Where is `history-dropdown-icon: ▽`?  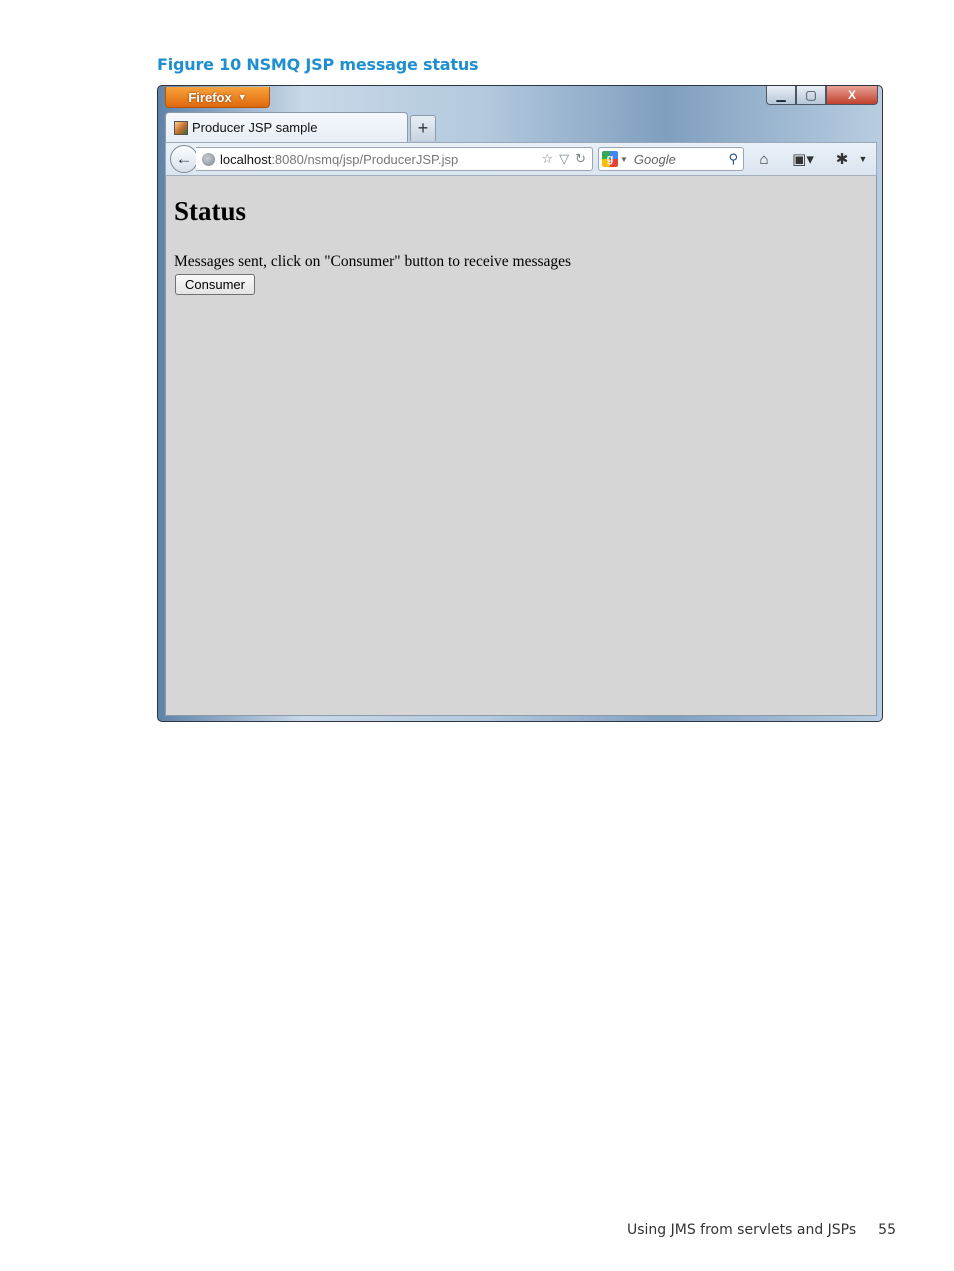 history-dropdown-icon: ▽ is located at coordinates (564, 159).